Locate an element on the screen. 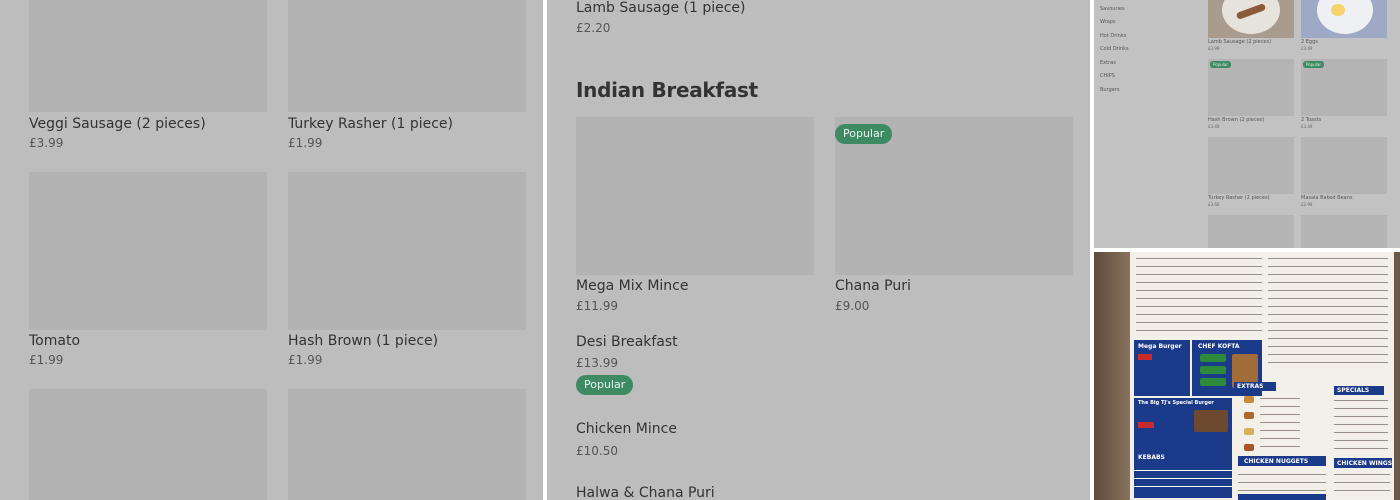  chicken-wings-header: CHICKEN WINGS is located at coordinates (1363, 463).